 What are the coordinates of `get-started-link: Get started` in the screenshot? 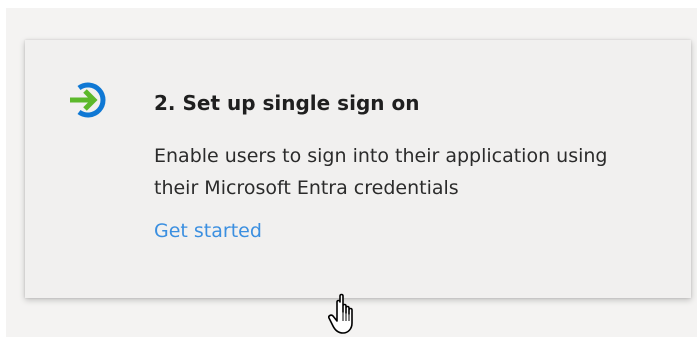 It's located at (208, 231).